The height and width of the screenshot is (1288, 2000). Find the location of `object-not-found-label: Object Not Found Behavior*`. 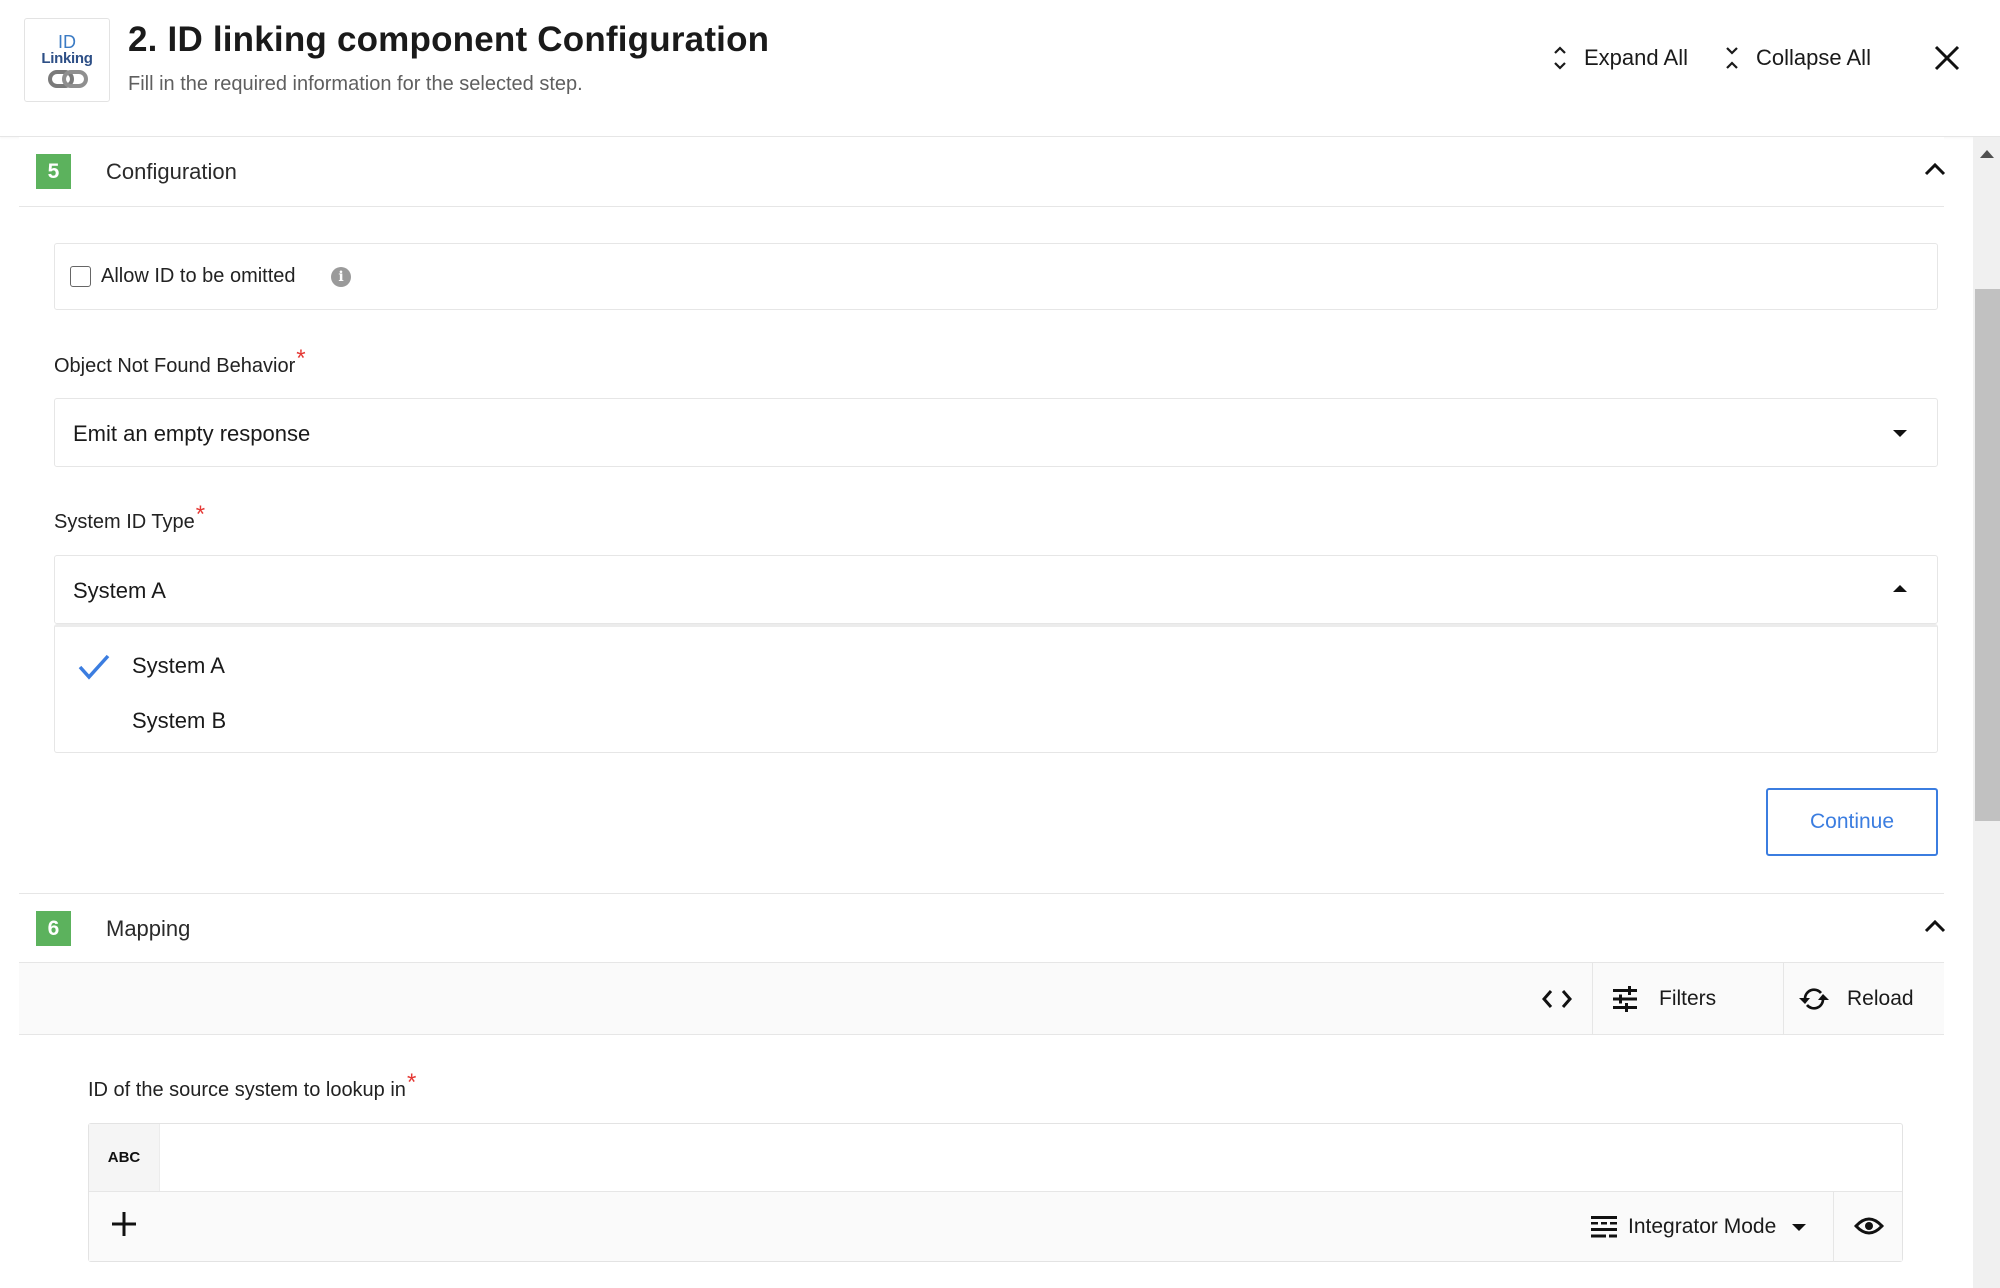

object-not-found-label: Object Not Found Behavior* is located at coordinates (180, 362).